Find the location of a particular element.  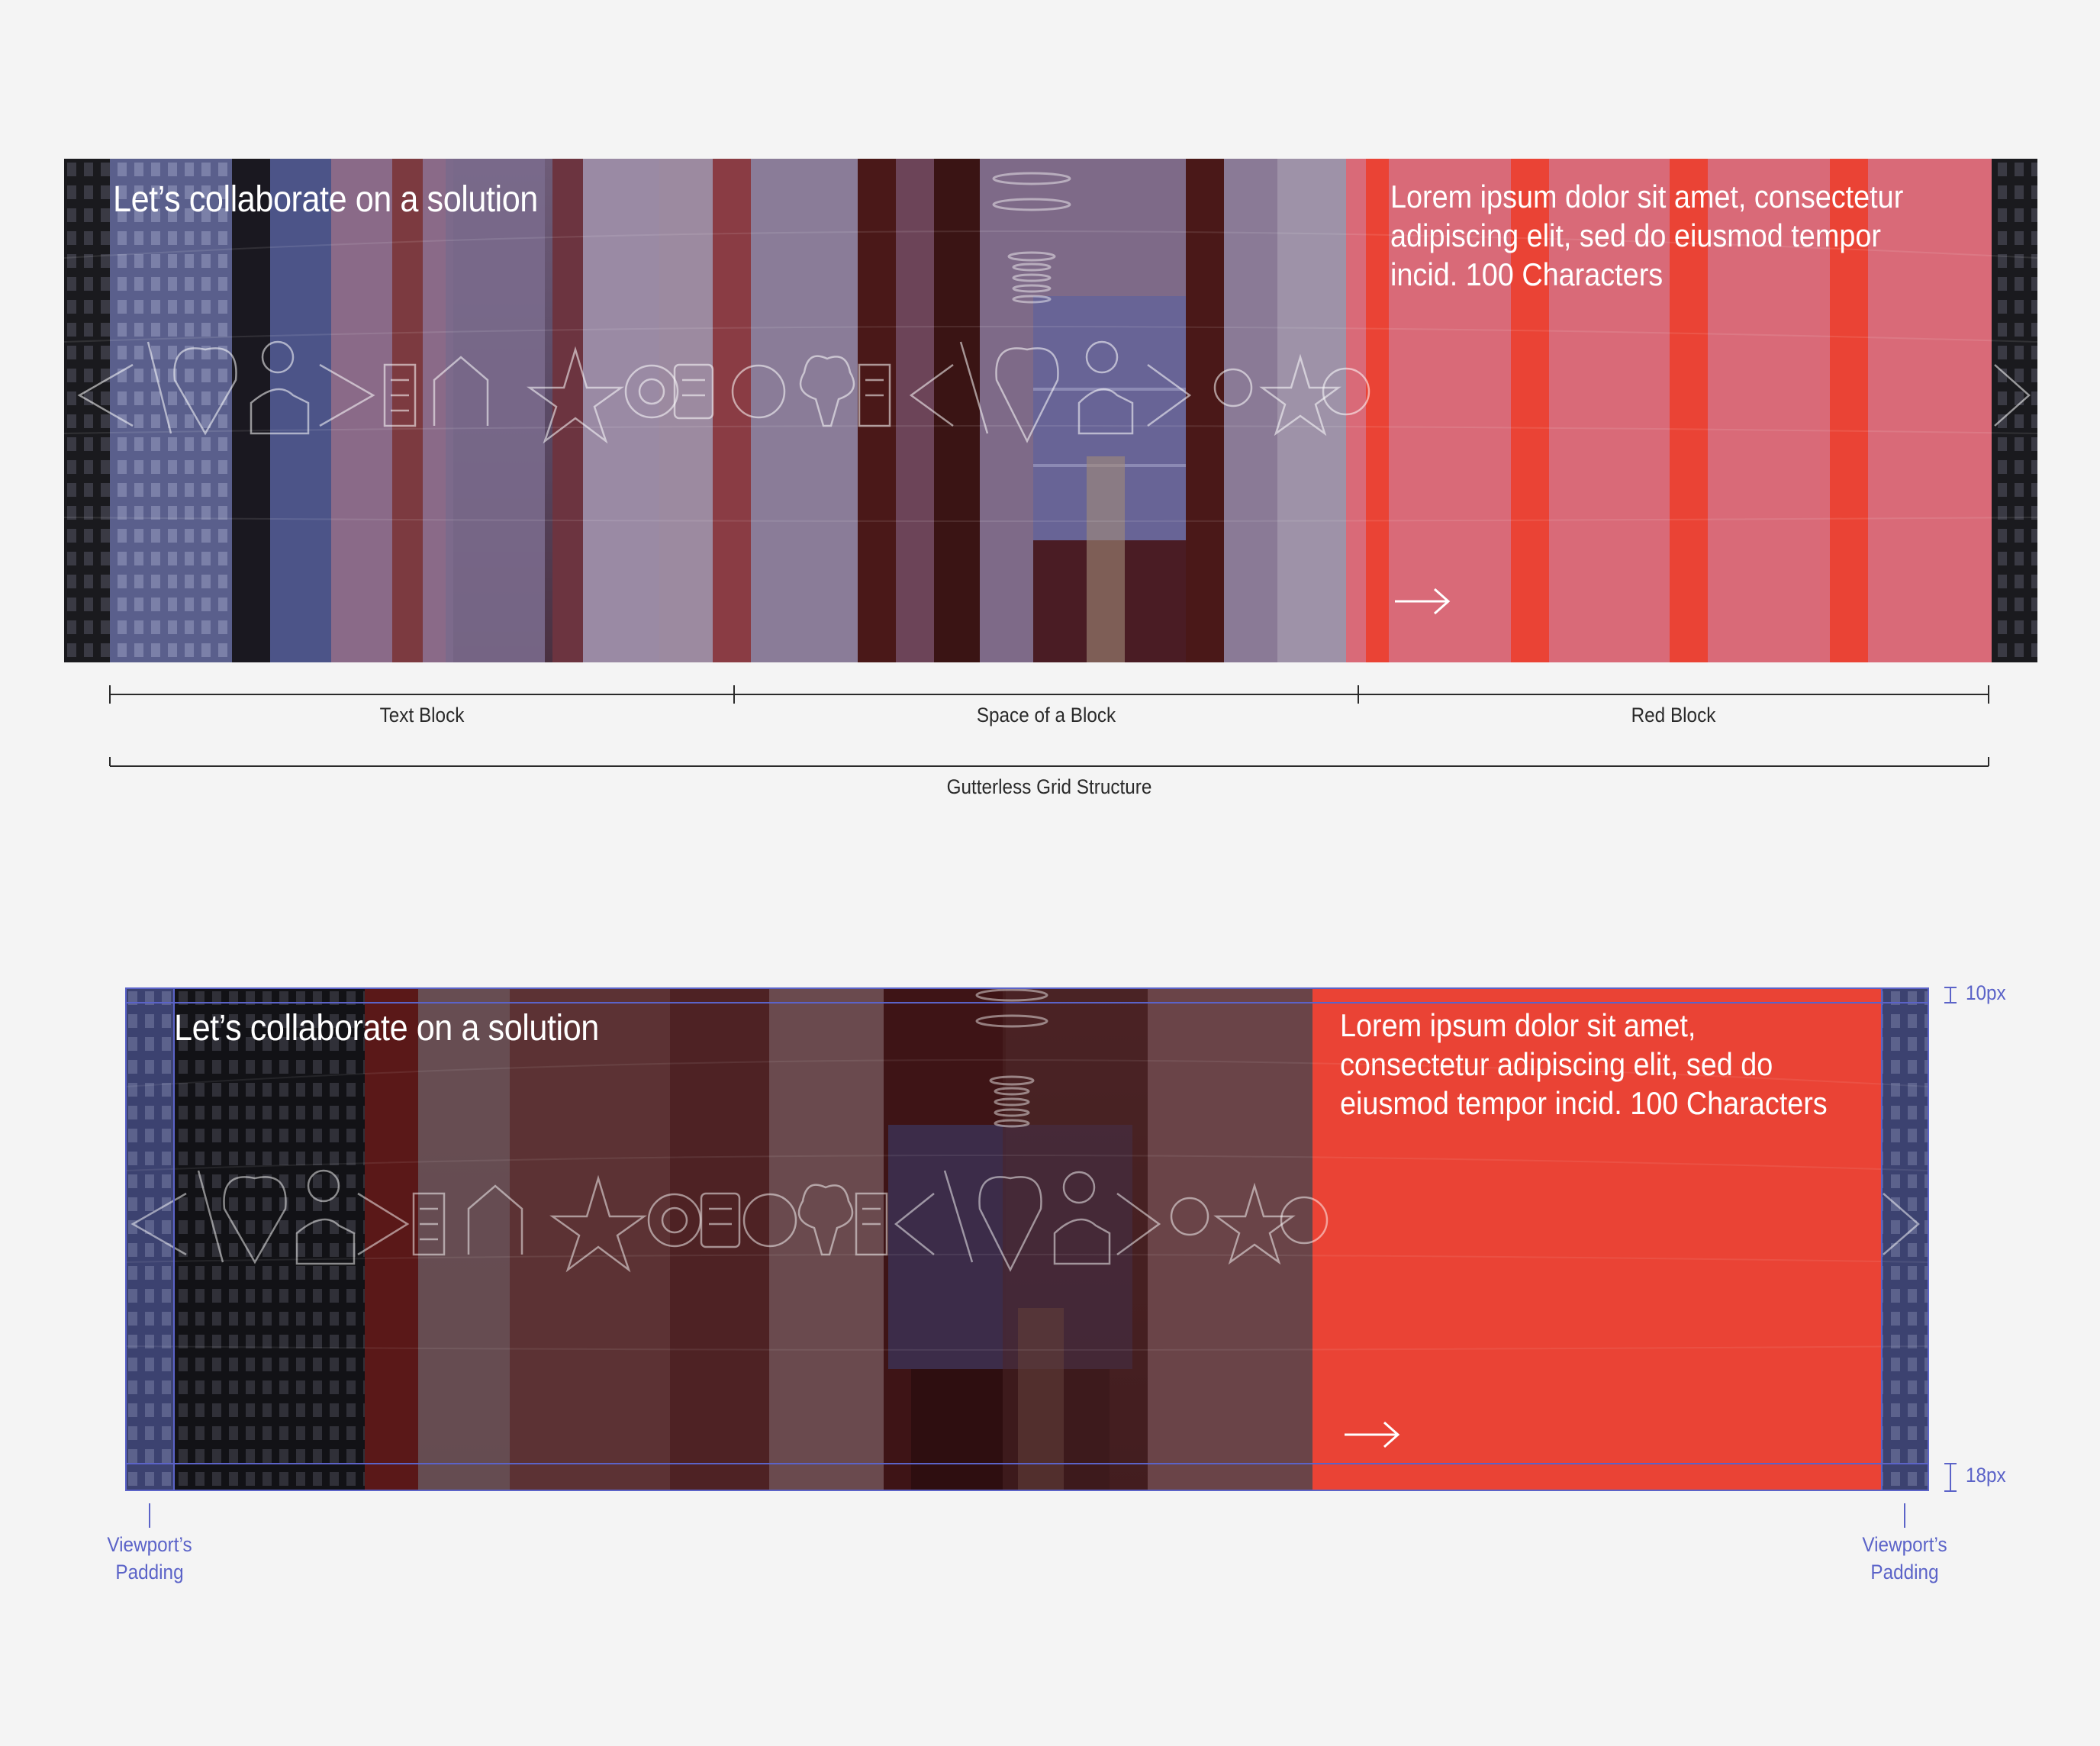

viewport-padding-right-label: Viewport’s Padding is located at coordinates (1905, 1558).